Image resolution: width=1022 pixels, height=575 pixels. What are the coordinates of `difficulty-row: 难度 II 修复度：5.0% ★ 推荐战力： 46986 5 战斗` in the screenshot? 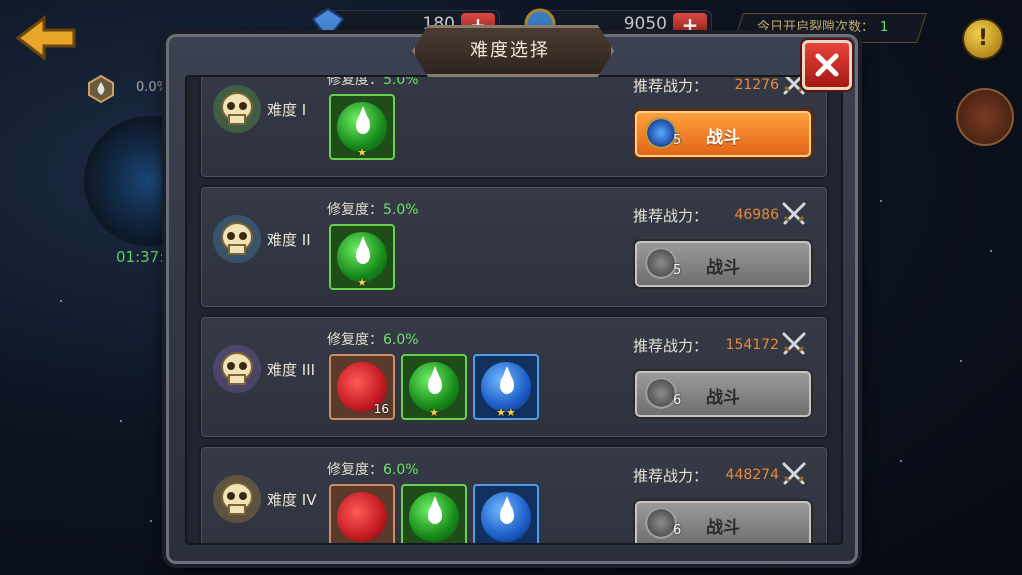 It's located at (514, 247).